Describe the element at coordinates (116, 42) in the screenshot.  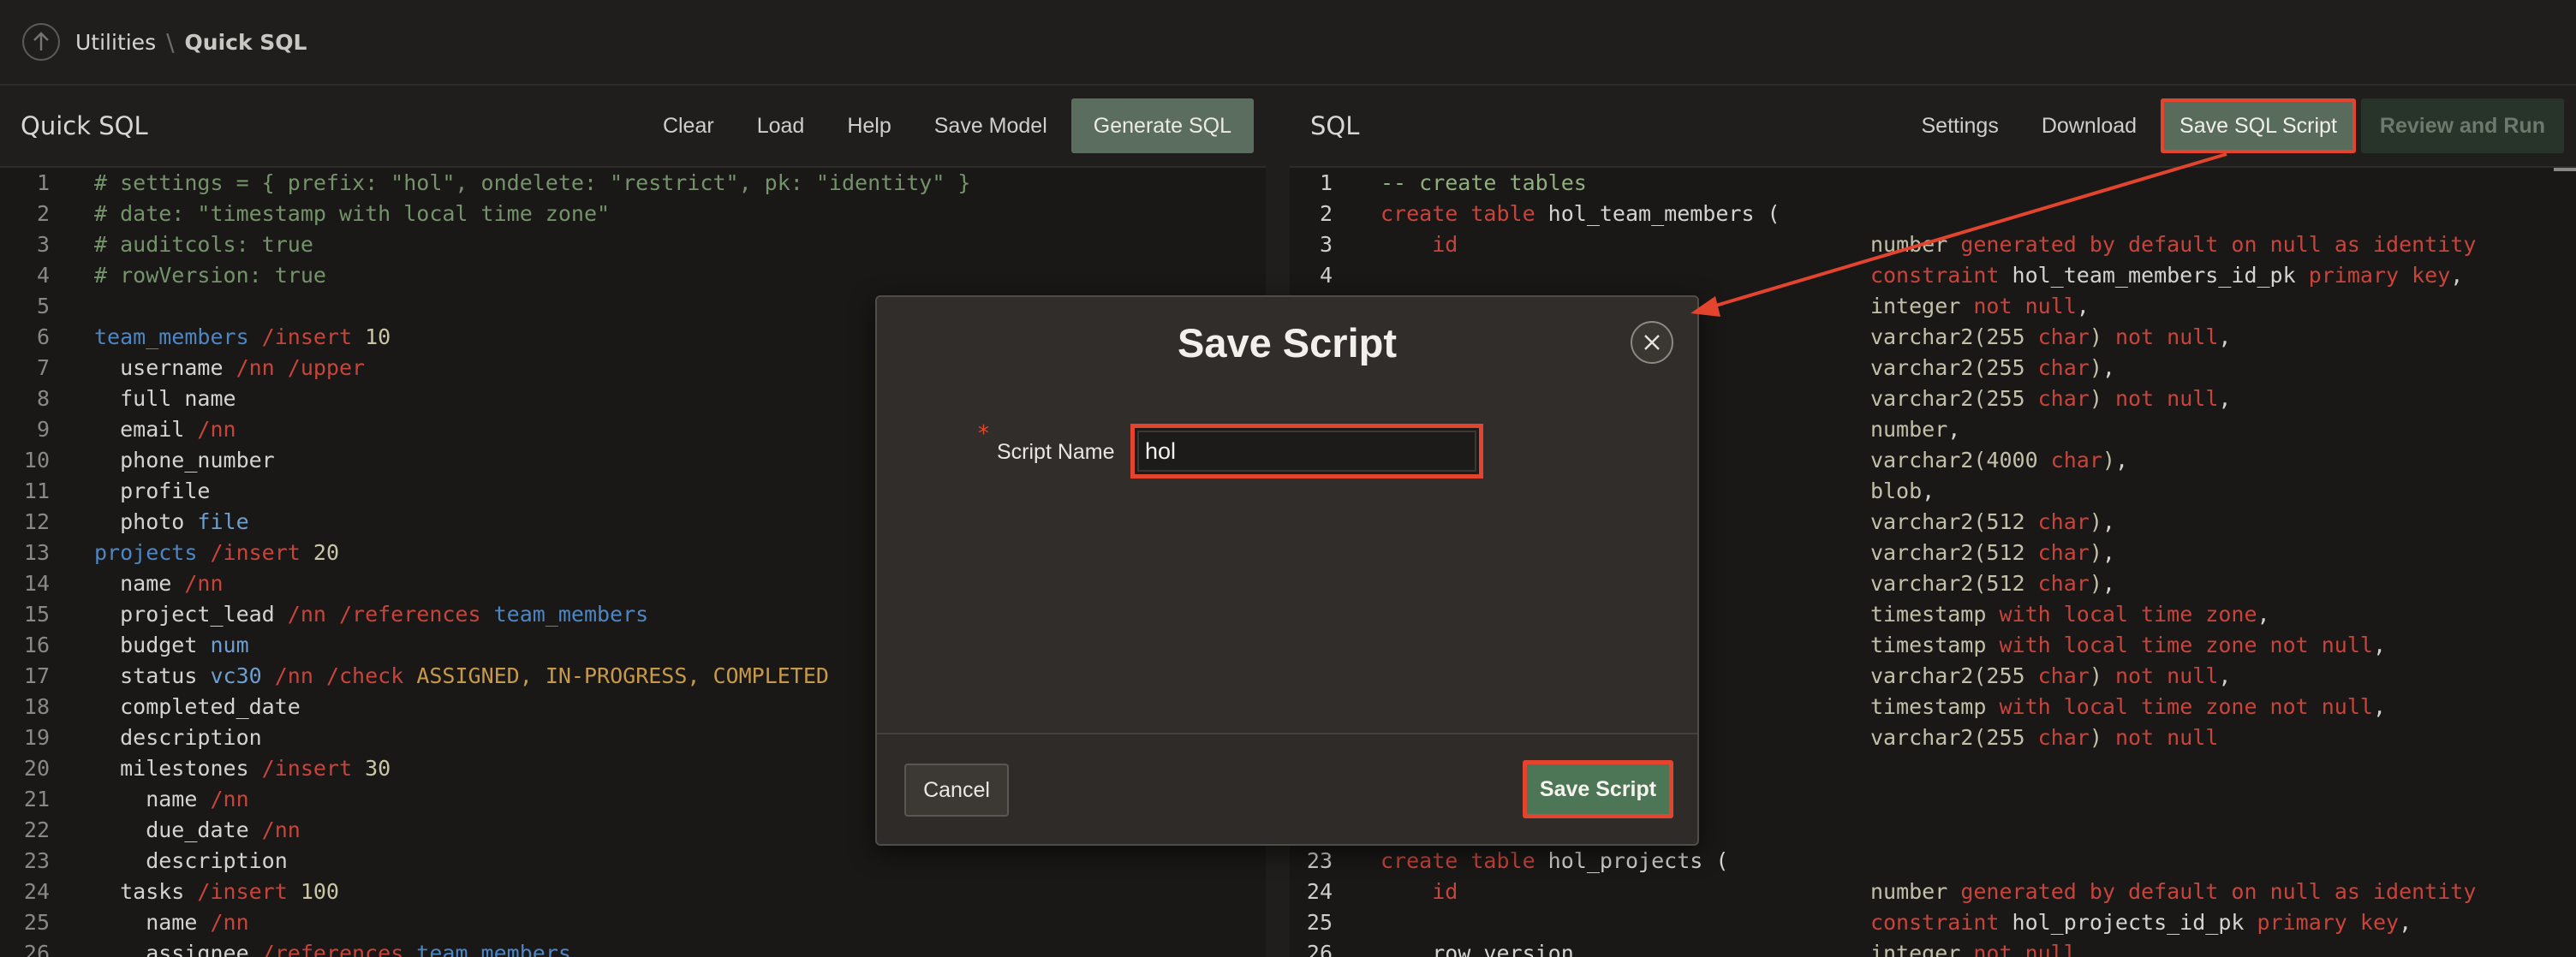
I see `breadcrumb-utilities: Utilities` at that location.